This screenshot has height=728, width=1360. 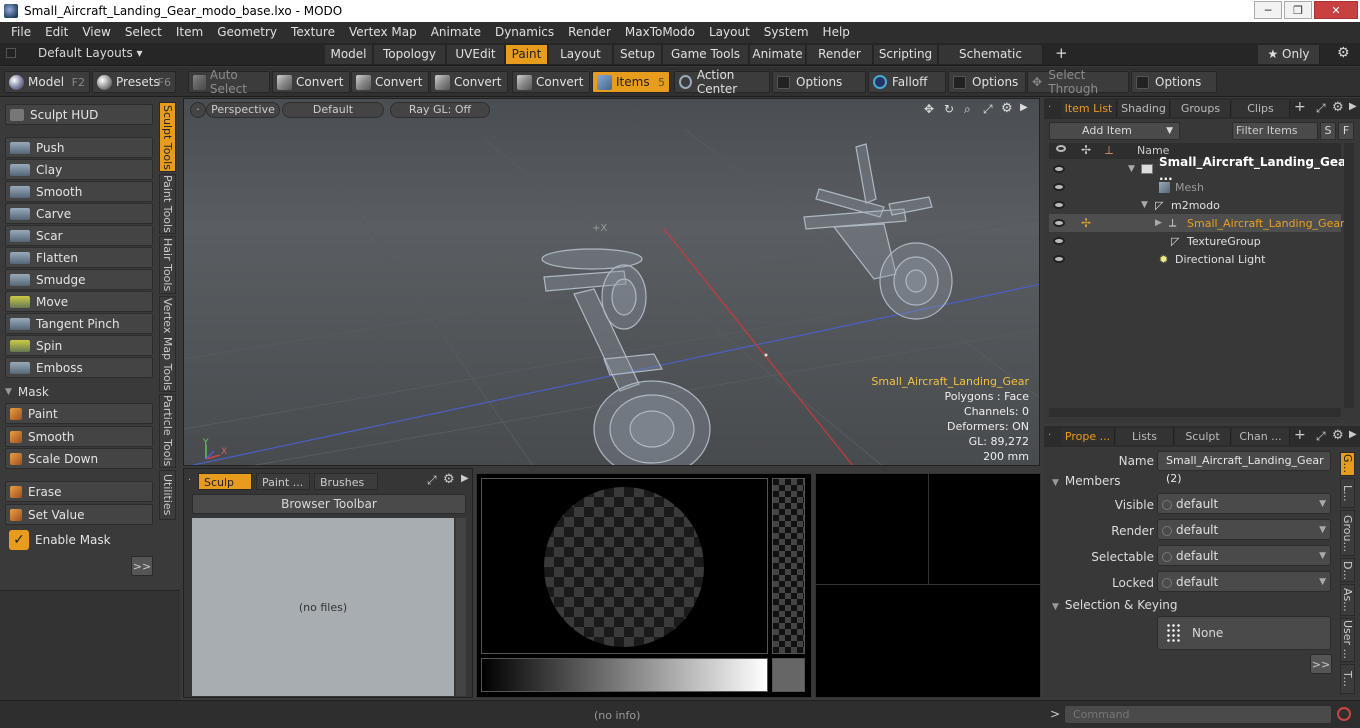 What do you see at coordinates (167, 265) in the screenshot?
I see `vtab-hair-tools: Hair Tools` at bounding box center [167, 265].